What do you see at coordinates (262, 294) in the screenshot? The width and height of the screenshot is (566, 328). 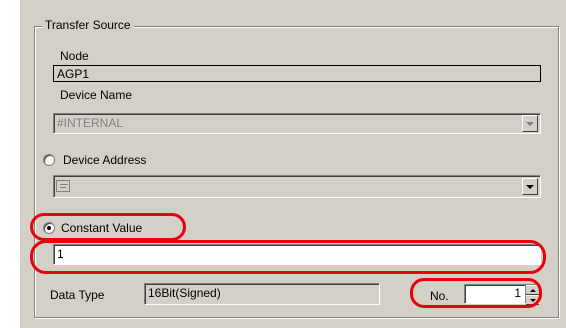 I see `data-type-field: 16Bit(Signed)` at bounding box center [262, 294].